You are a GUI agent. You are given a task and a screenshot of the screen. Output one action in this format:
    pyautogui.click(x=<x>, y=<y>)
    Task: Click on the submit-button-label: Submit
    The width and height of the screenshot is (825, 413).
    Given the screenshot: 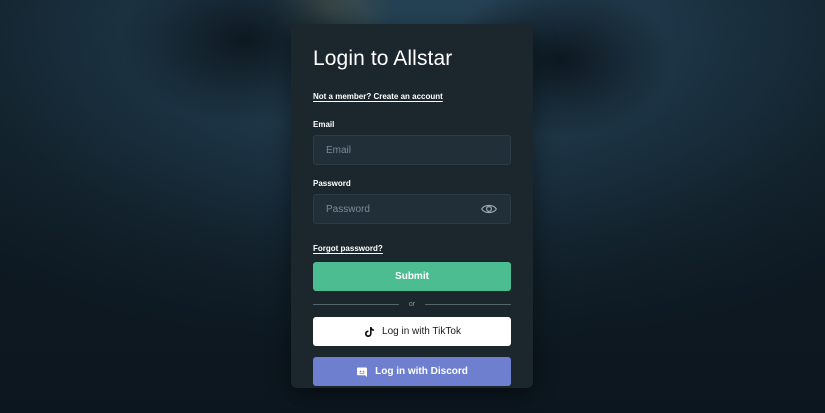 What is the action you would take?
    pyautogui.click(x=412, y=276)
    